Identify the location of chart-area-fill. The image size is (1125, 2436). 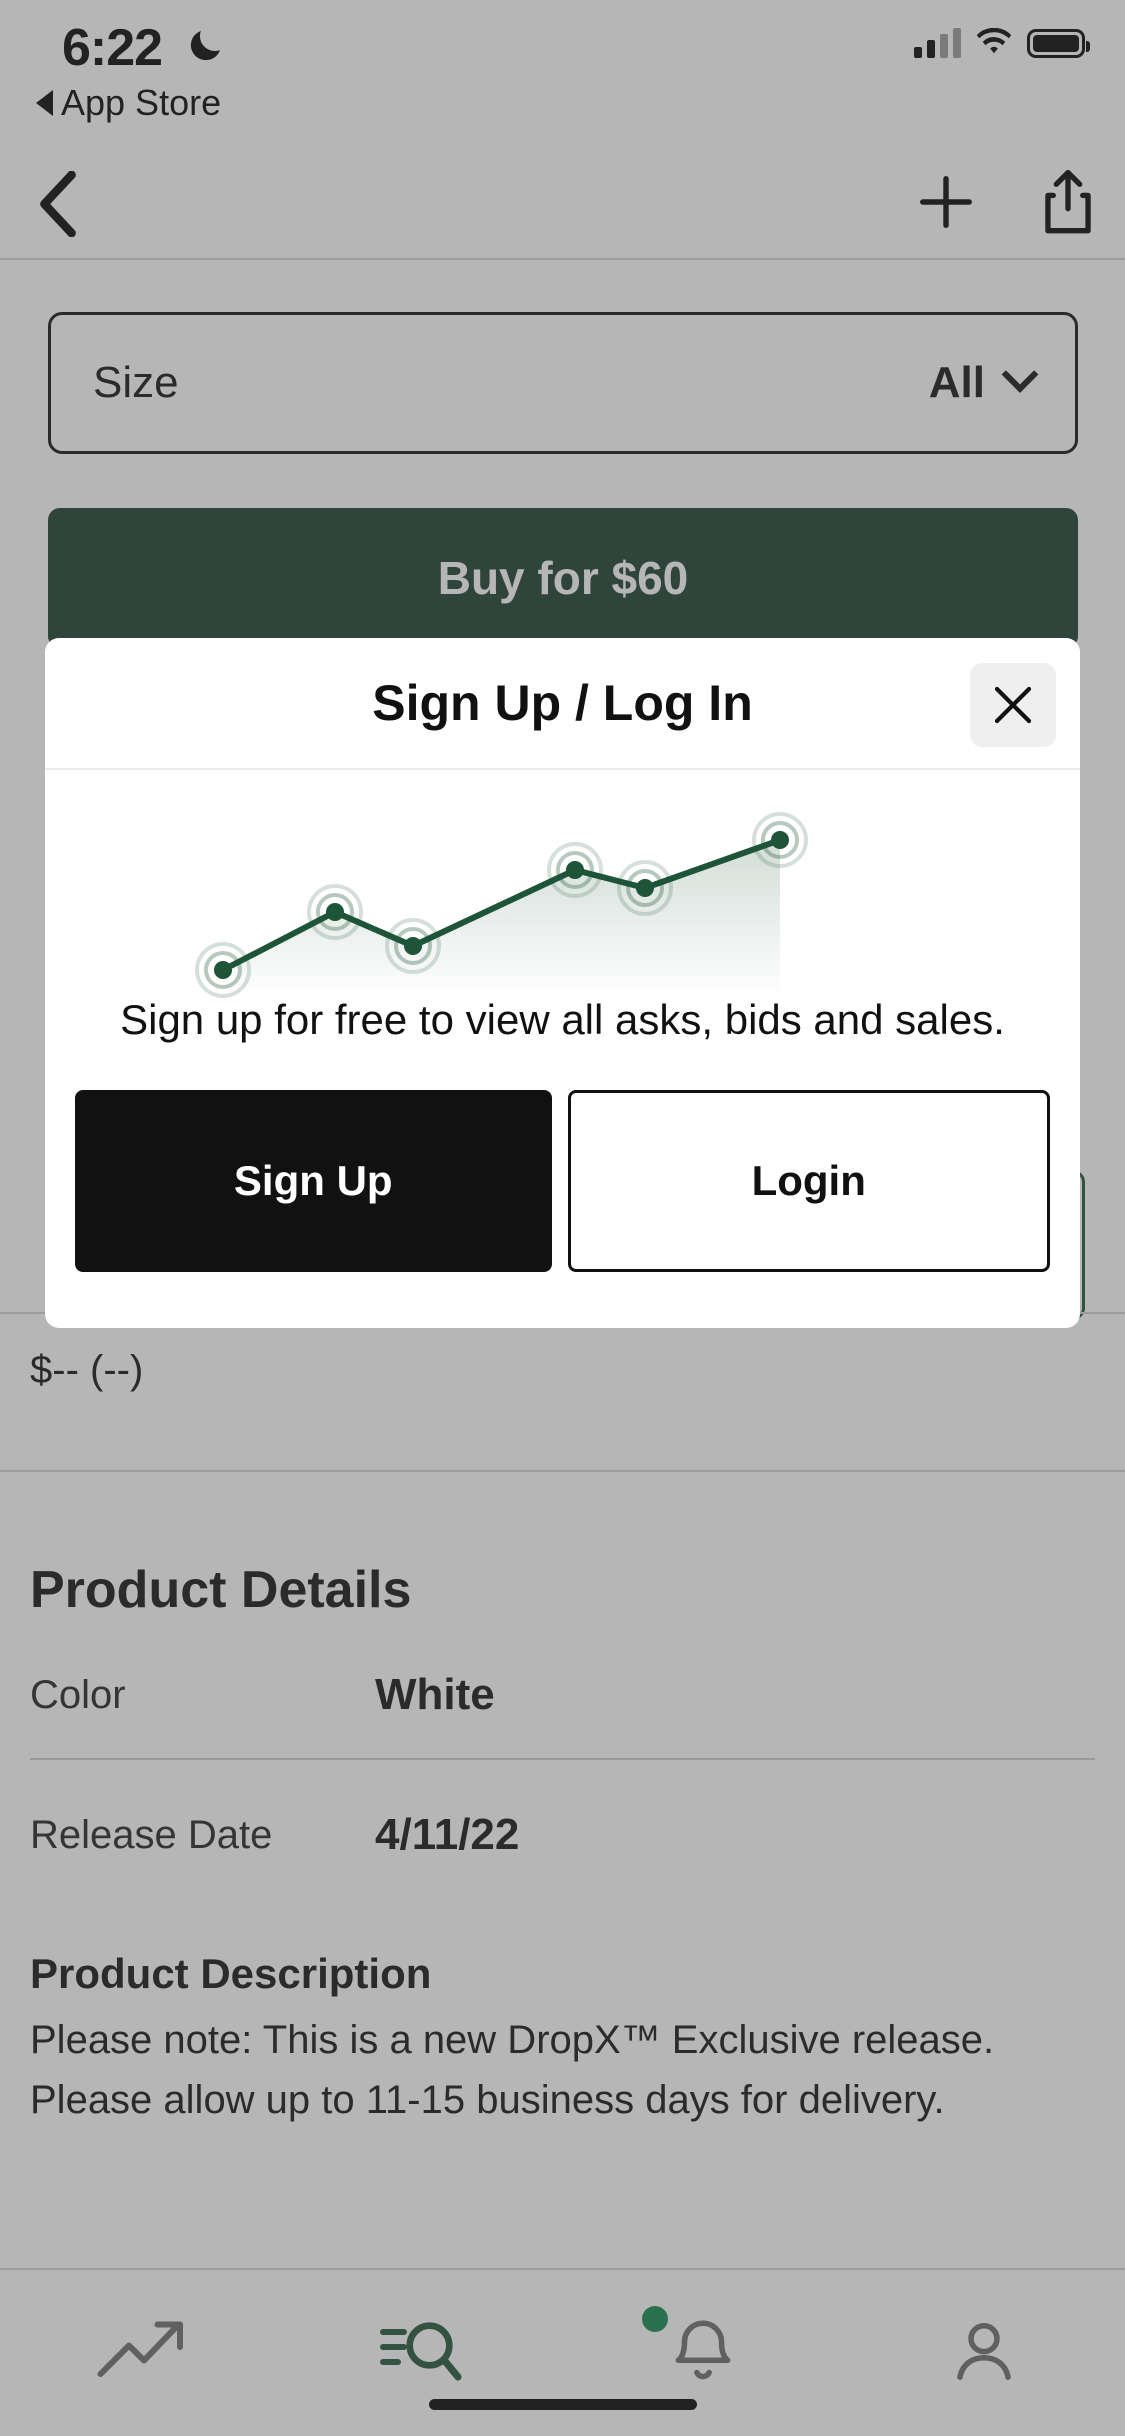
(501, 919).